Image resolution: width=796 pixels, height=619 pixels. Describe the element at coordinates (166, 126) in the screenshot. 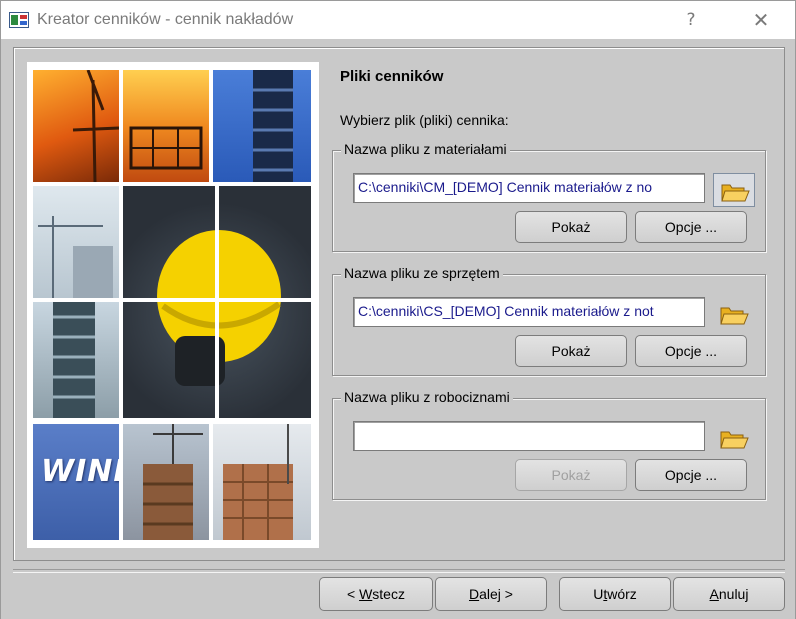

I see `image-tile-scaffold` at that location.